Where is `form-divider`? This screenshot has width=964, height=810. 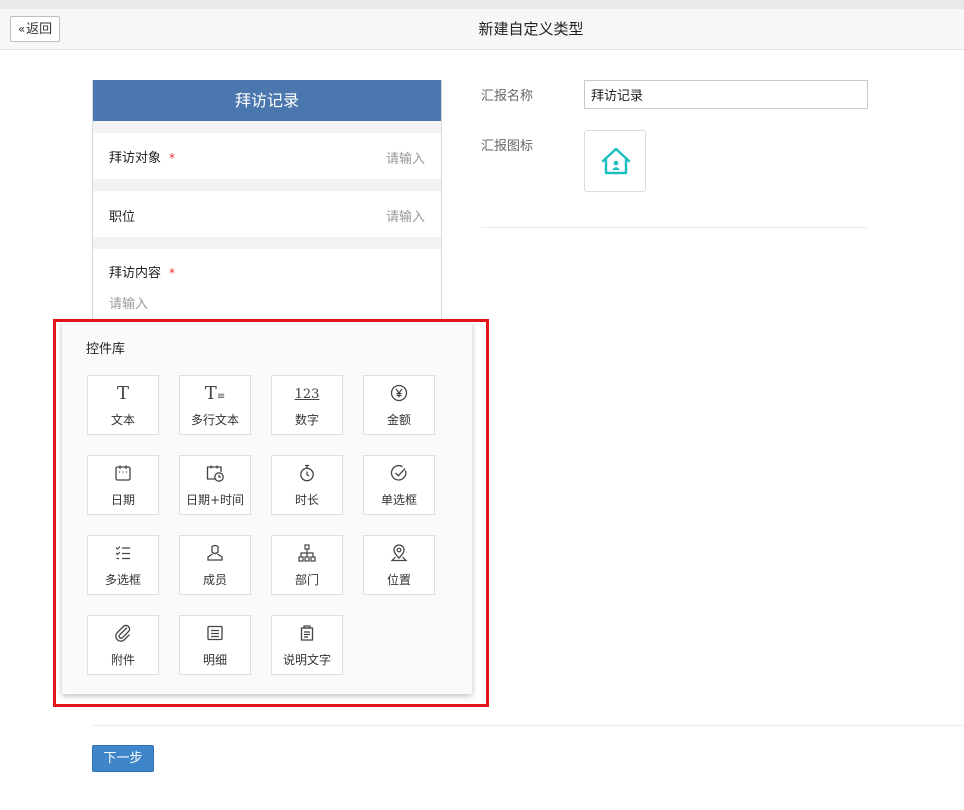
form-divider is located at coordinates (674, 227).